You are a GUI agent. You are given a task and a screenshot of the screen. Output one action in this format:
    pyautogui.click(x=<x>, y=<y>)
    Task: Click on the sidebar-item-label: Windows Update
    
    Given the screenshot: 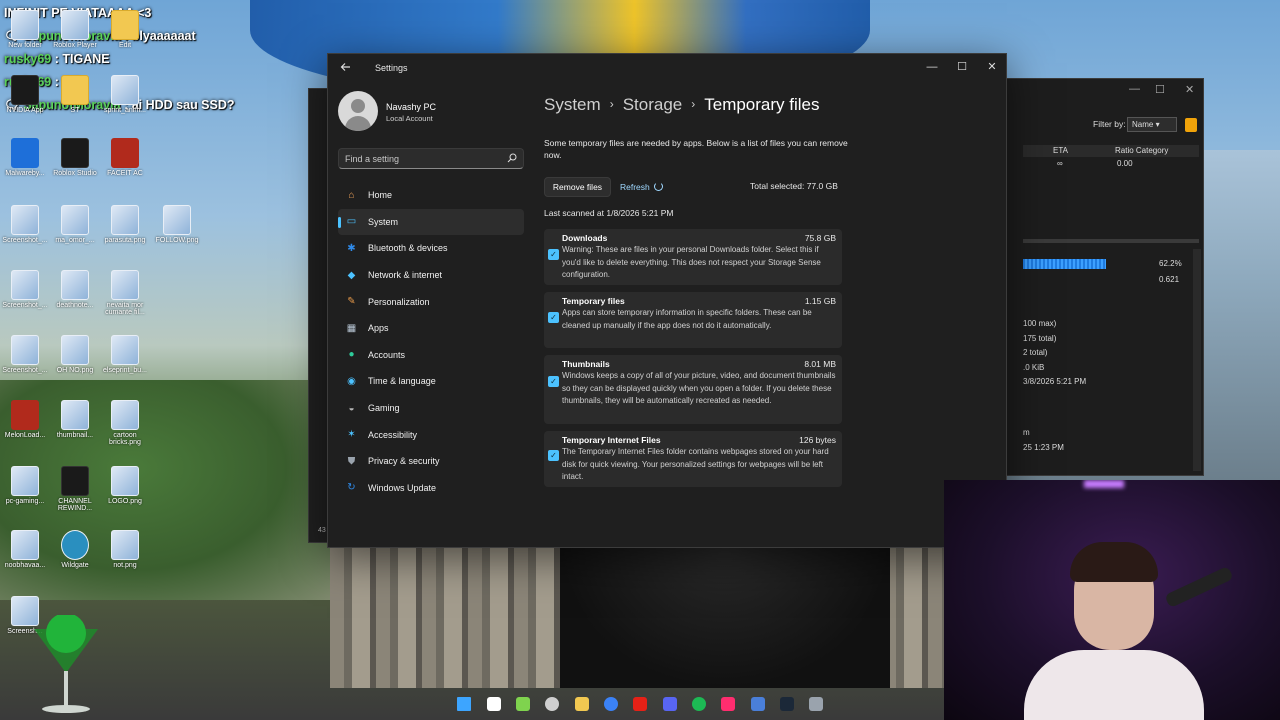 What is the action you would take?
    pyautogui.click(x=402, y=487)
    